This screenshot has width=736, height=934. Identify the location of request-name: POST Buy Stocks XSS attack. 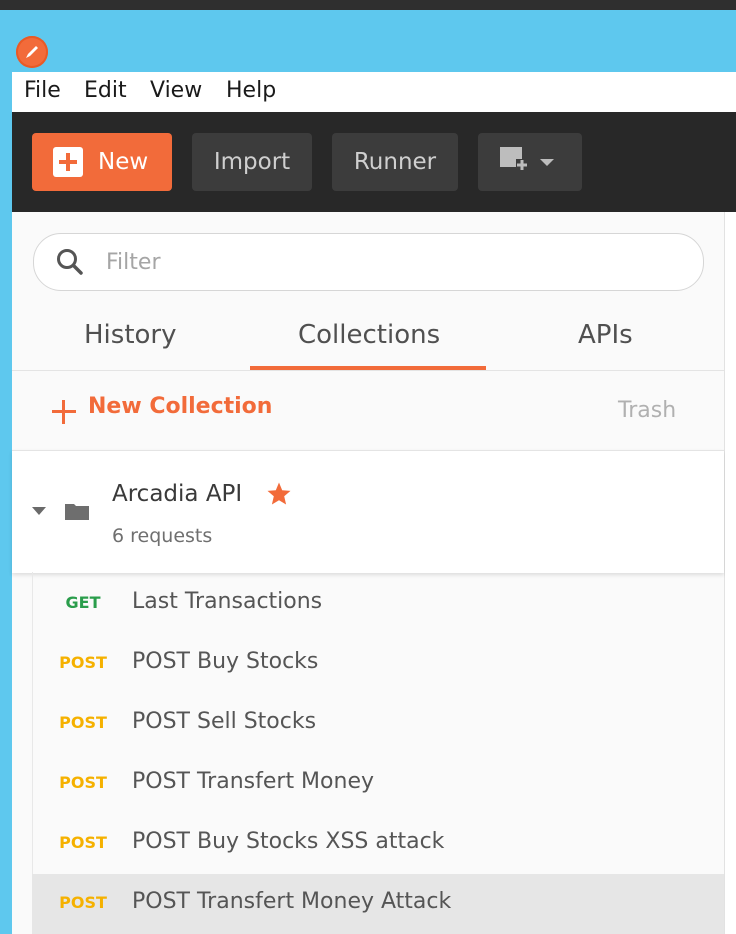
(288, 841).